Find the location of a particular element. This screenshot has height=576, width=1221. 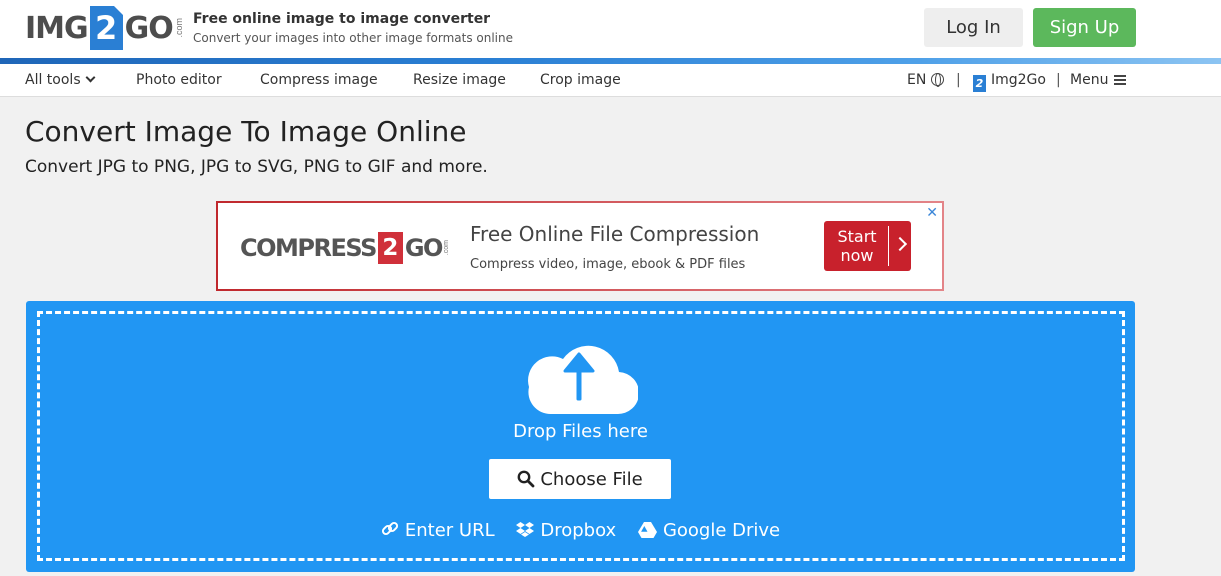

ad-start-label: Start now is located at coordinates (857, 246).